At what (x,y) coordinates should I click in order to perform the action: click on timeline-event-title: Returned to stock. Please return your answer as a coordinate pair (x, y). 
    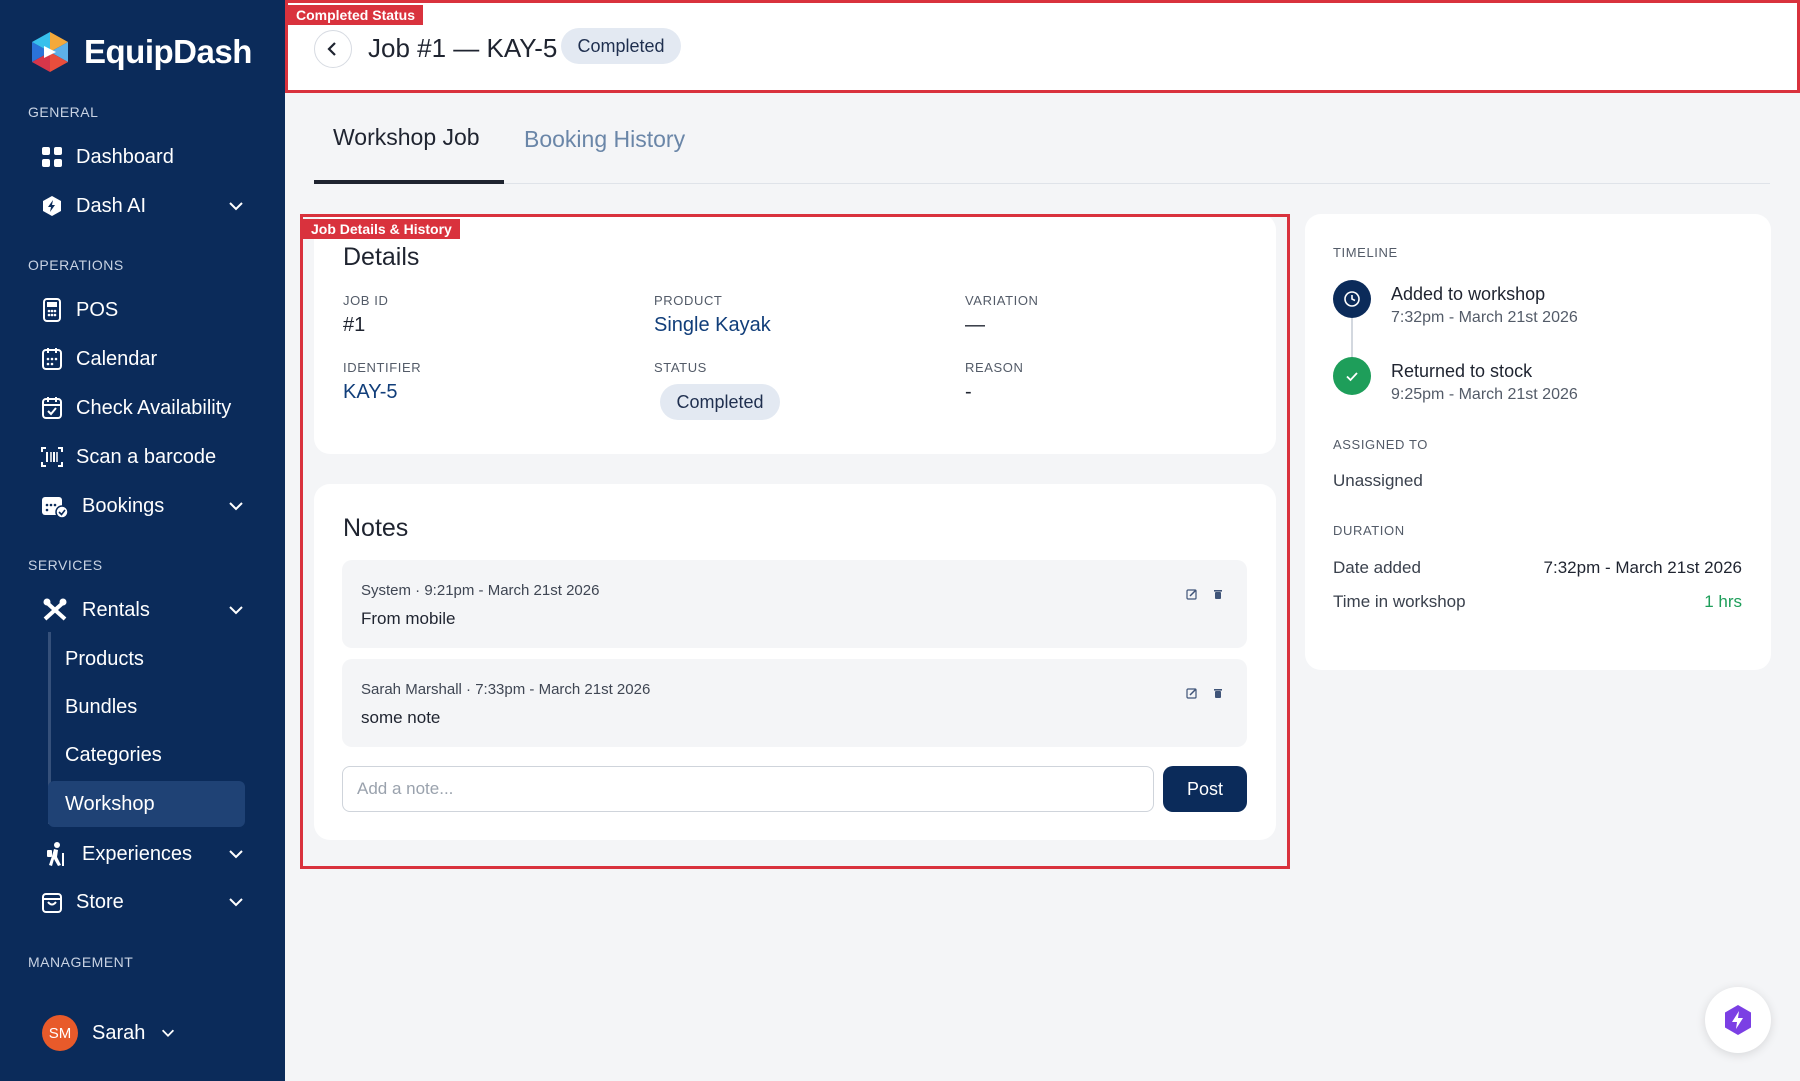
    Looking at the image, I should click on (1462, 371).